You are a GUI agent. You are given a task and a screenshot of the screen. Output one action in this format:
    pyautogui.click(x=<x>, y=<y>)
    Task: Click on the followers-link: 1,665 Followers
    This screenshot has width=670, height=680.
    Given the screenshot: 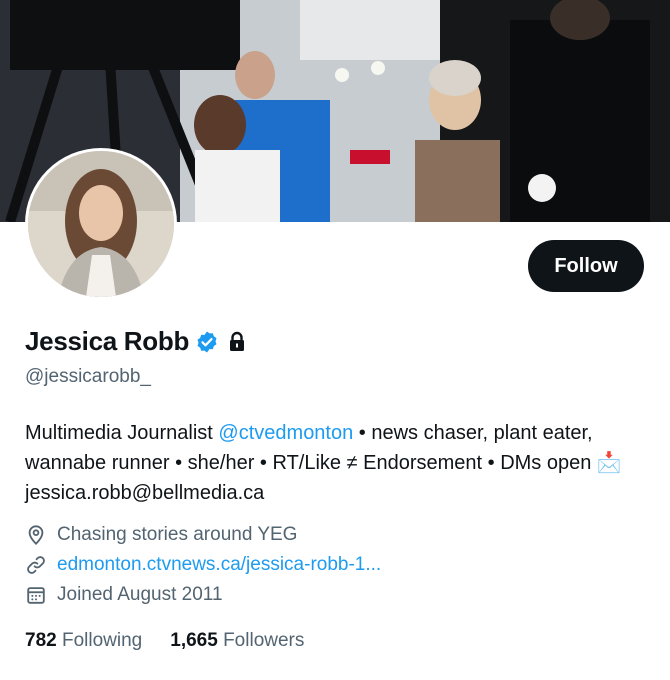 What is the action you would take?
    pyautogui.click(x=237, y=641)
    